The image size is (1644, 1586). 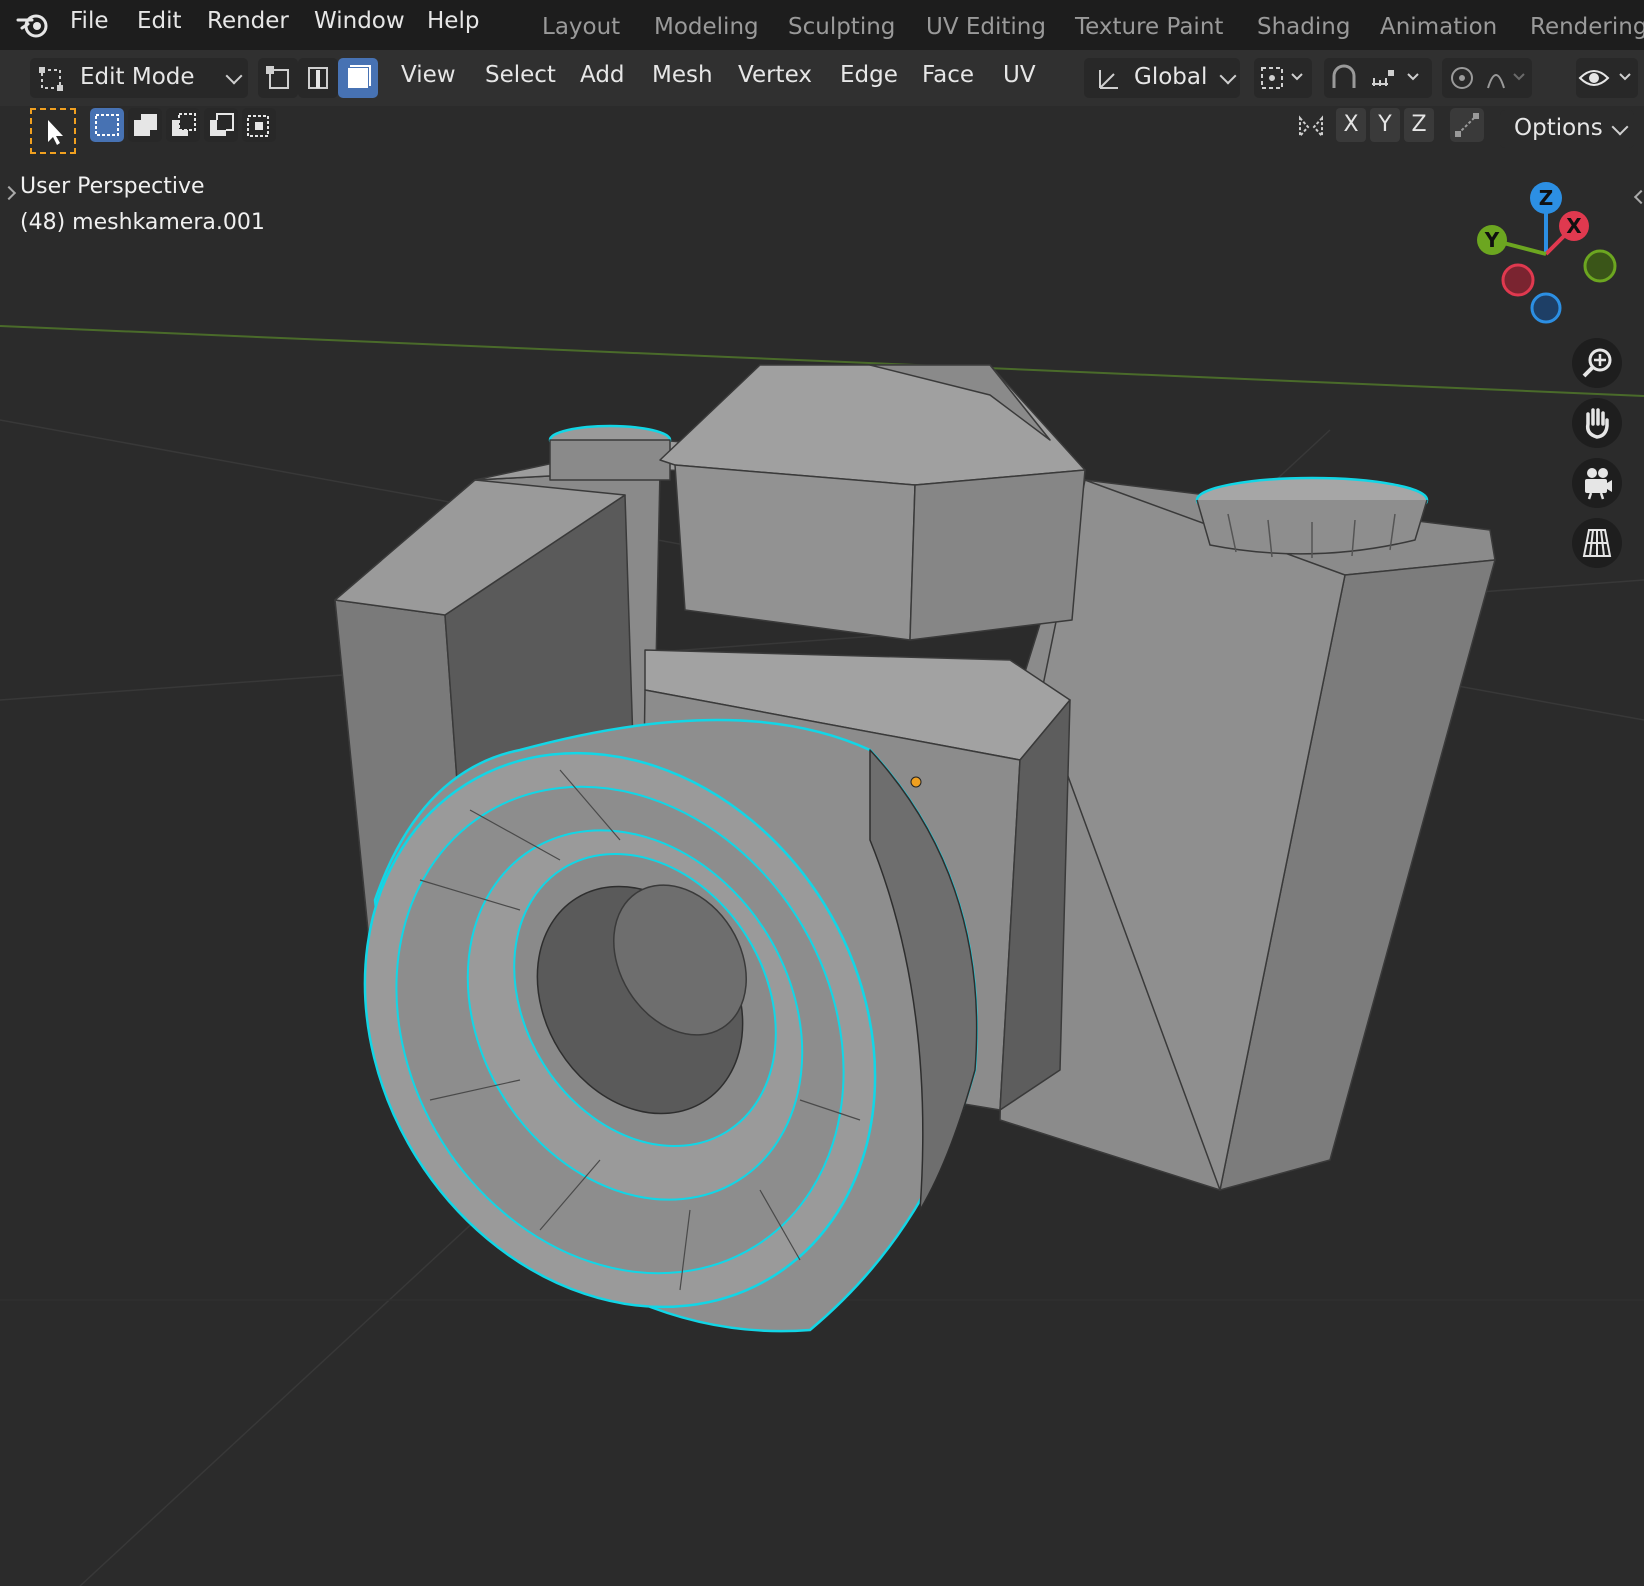 I want to click on pivot-point-icon, so click(x=1282, y=78).